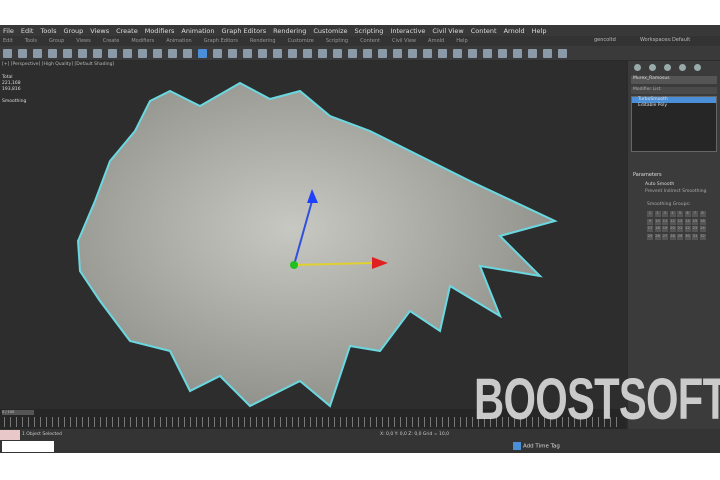 This screenshot has height=480, width=720. Describe the element at coordinates (695, 214) in the screenshot. I see `smoothing-group-button: 7` at that location.